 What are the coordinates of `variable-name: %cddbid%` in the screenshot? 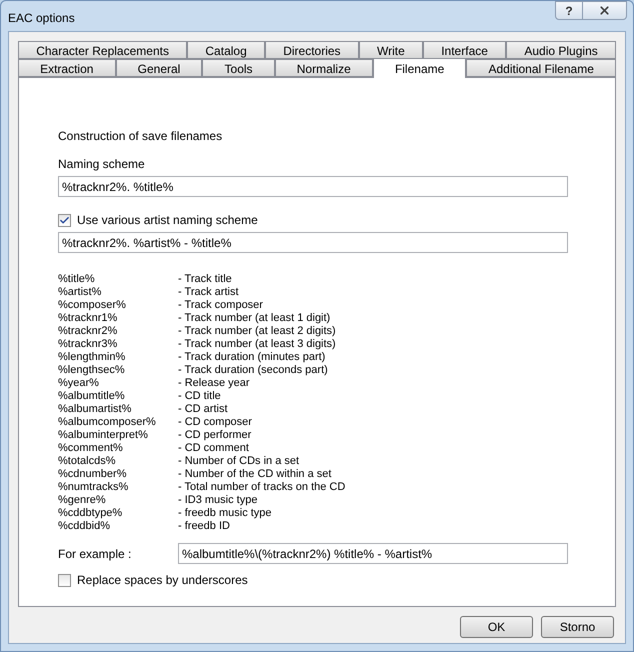 It's located at (84, 526).